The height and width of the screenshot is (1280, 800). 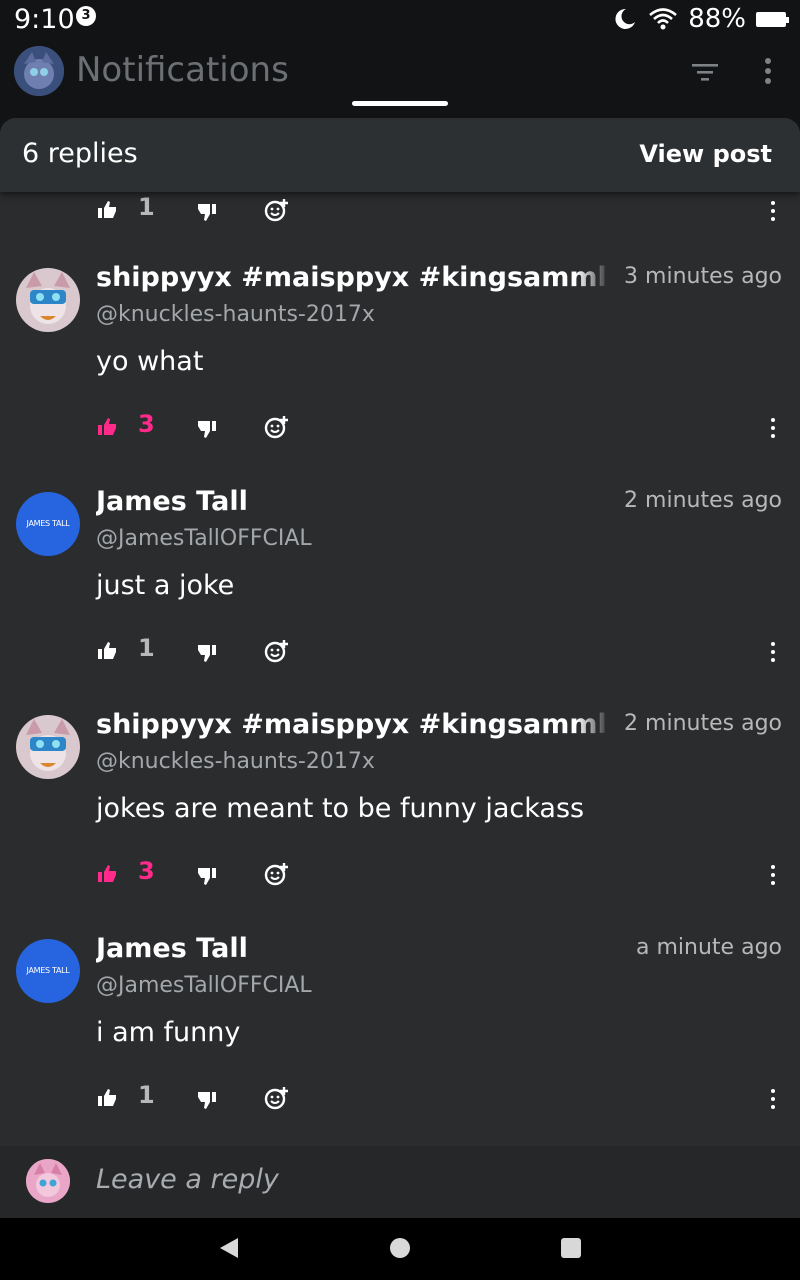 I want to click on reply-bar, so click(x=400, y=1182).